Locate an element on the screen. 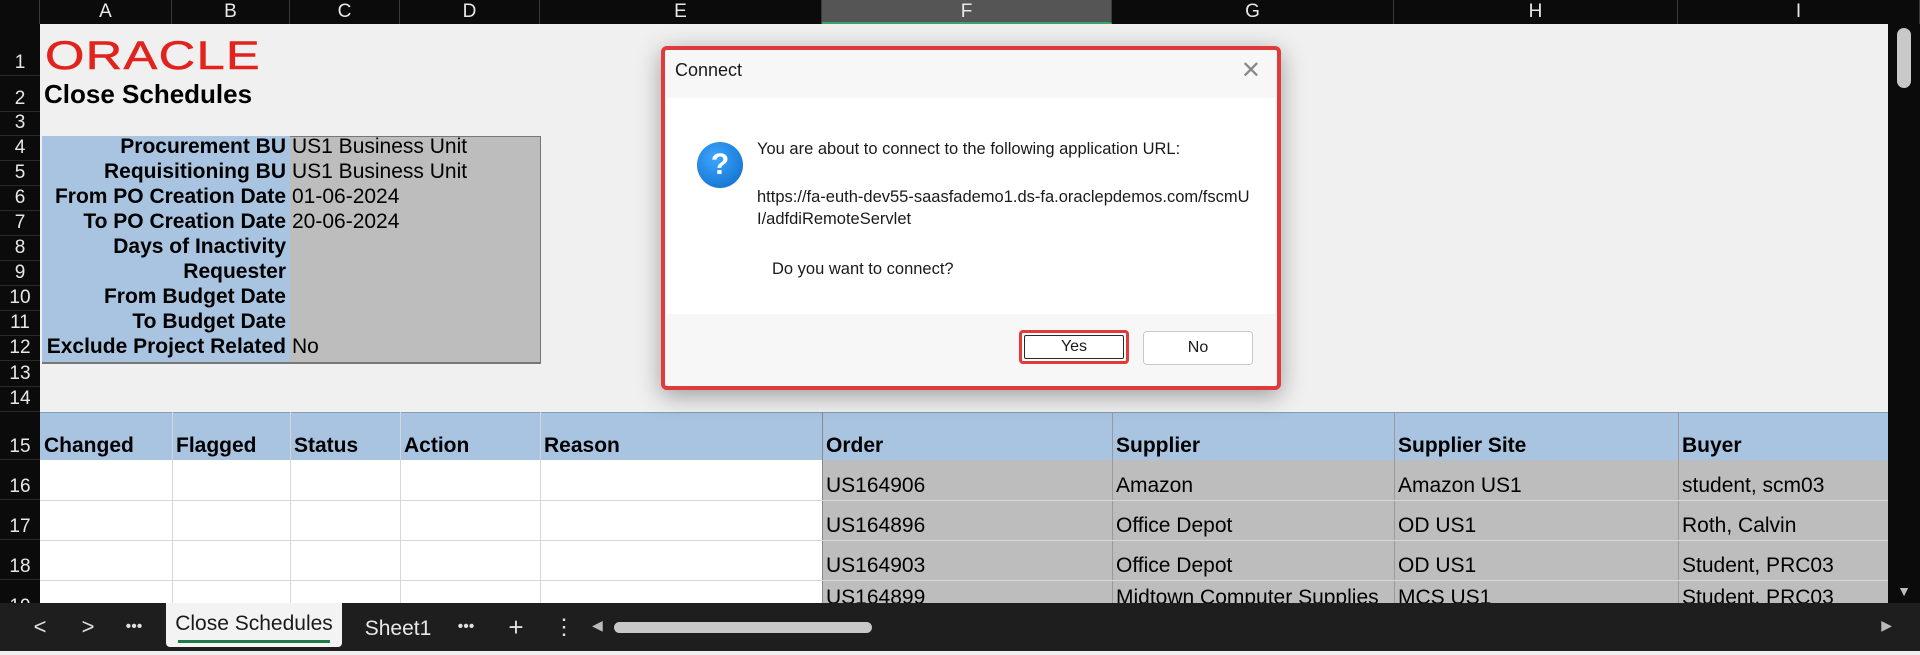 The image size is (1920, 655). horizontal-scrollbar: ◀ ▶ is located at coordinates (1242, 627).